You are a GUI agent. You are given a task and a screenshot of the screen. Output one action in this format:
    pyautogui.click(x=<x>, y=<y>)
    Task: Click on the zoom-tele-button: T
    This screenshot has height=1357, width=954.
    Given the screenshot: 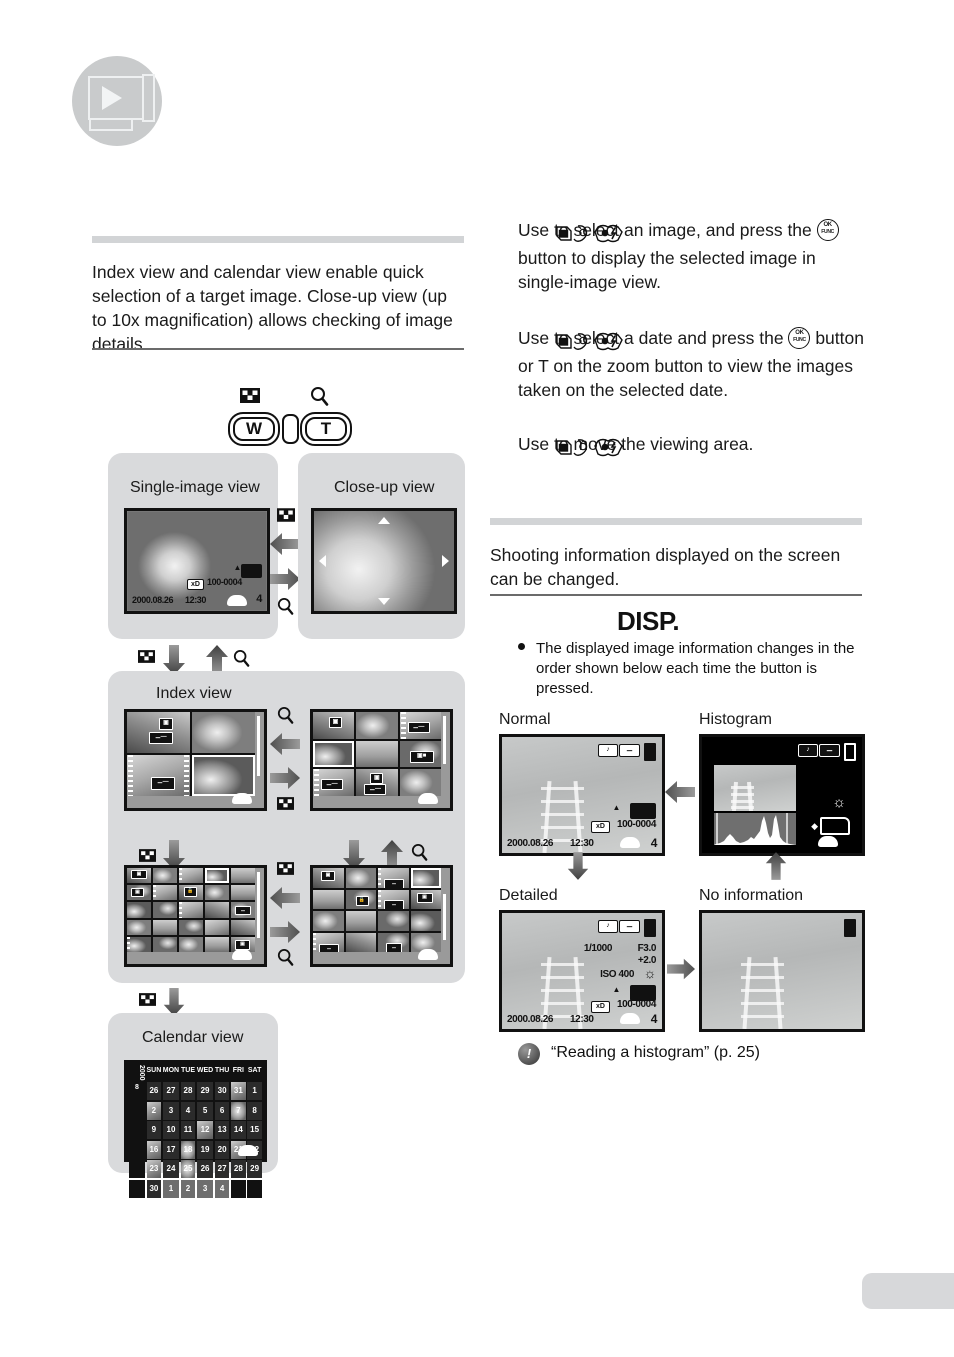 What is the action you would take?
    pyautogui.click(x=326, y=429)
    